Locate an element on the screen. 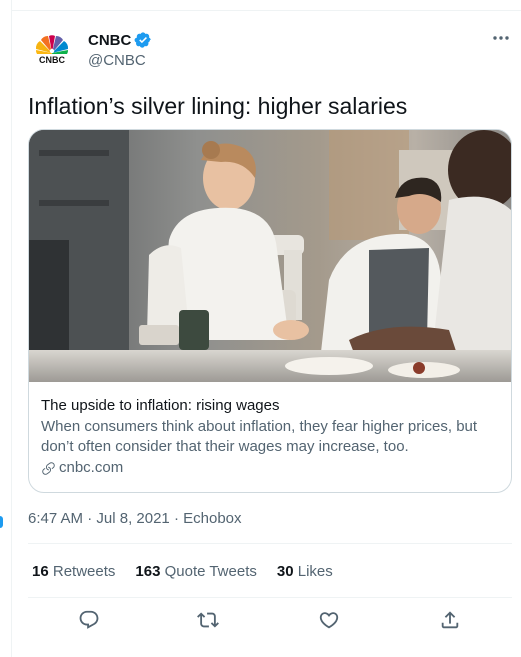 The width and height of the screenshot is (521, 657). reply-icon is located at coordinates (89, 619).